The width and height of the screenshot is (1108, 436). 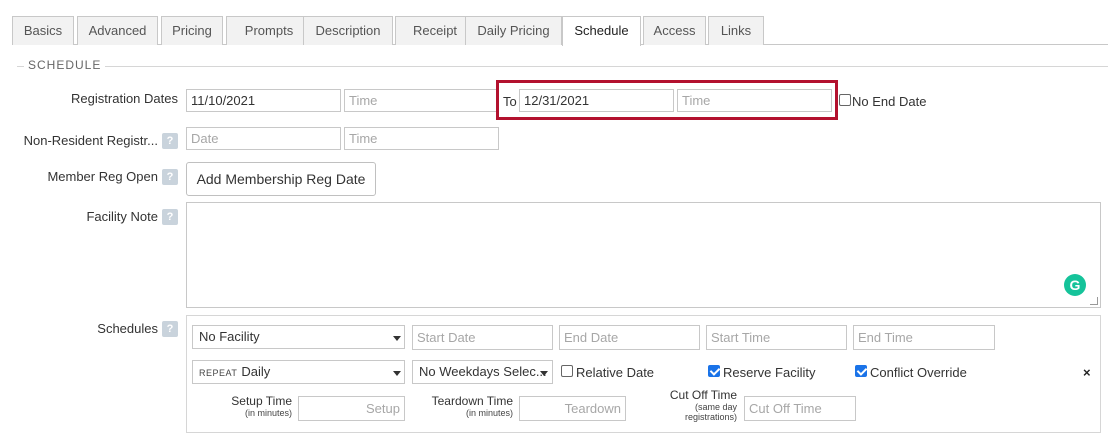 What do you see at coordinates (351, 408) in the screenshot?
I see `setup-time-input` at bounding box center [351, 408].